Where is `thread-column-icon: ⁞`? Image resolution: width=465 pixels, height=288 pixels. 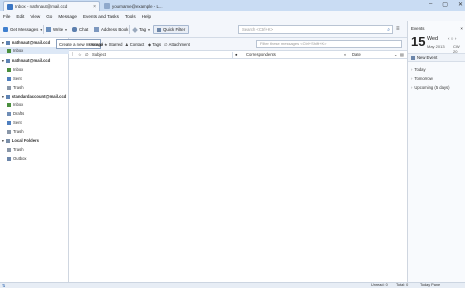
thread-column-icon: ⁞ is located at coordinates (72, 54).